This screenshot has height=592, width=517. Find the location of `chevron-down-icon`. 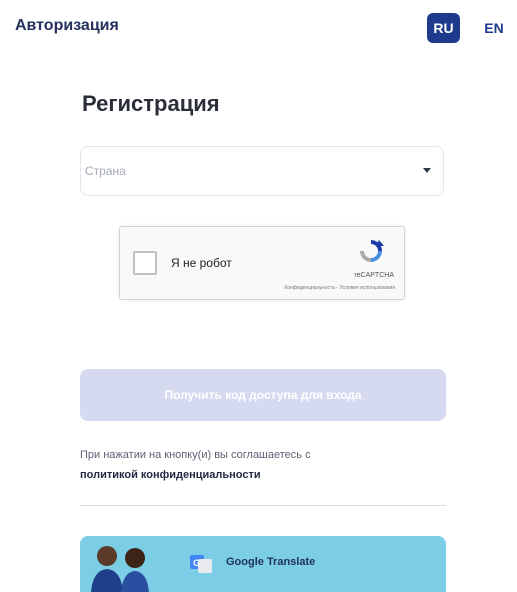

chevron-down-icon is located at coordinates (427, 170).